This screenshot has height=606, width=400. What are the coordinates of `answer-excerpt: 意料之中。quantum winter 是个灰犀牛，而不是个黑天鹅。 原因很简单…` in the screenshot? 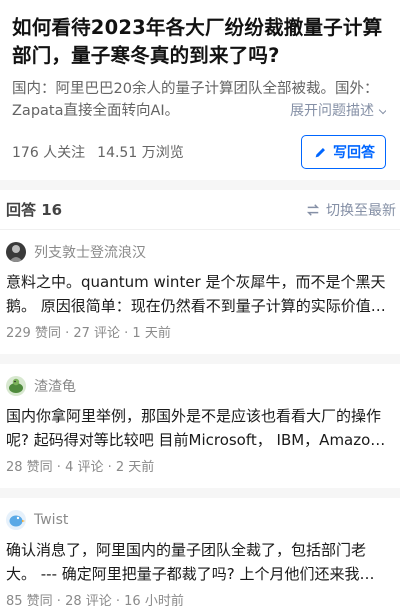 It's located at (196, 294).